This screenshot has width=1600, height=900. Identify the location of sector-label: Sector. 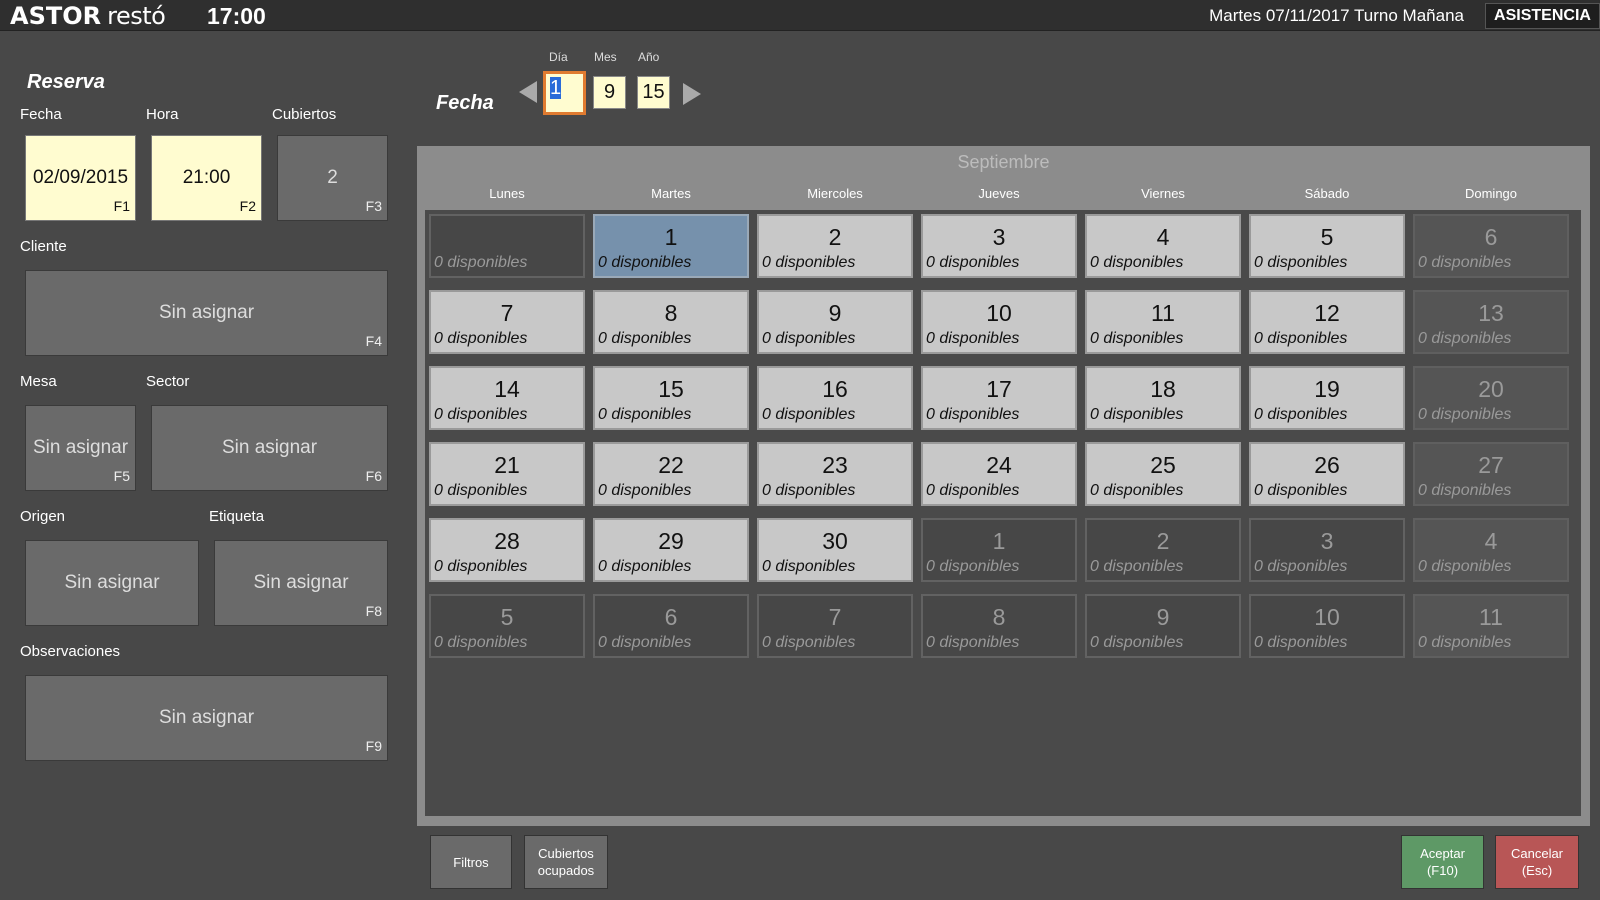
(168, 381).